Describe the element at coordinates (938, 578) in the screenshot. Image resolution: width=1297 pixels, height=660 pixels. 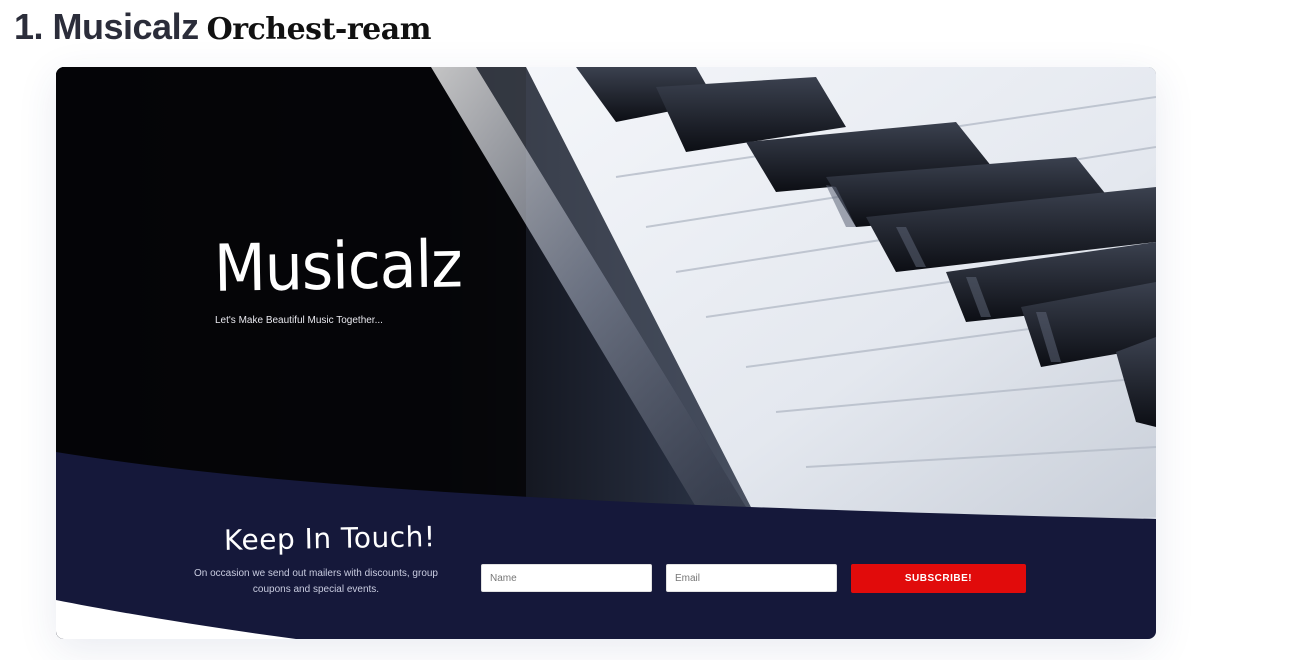
I see `subscribe-button: SUBSCRIBE!` at that location.